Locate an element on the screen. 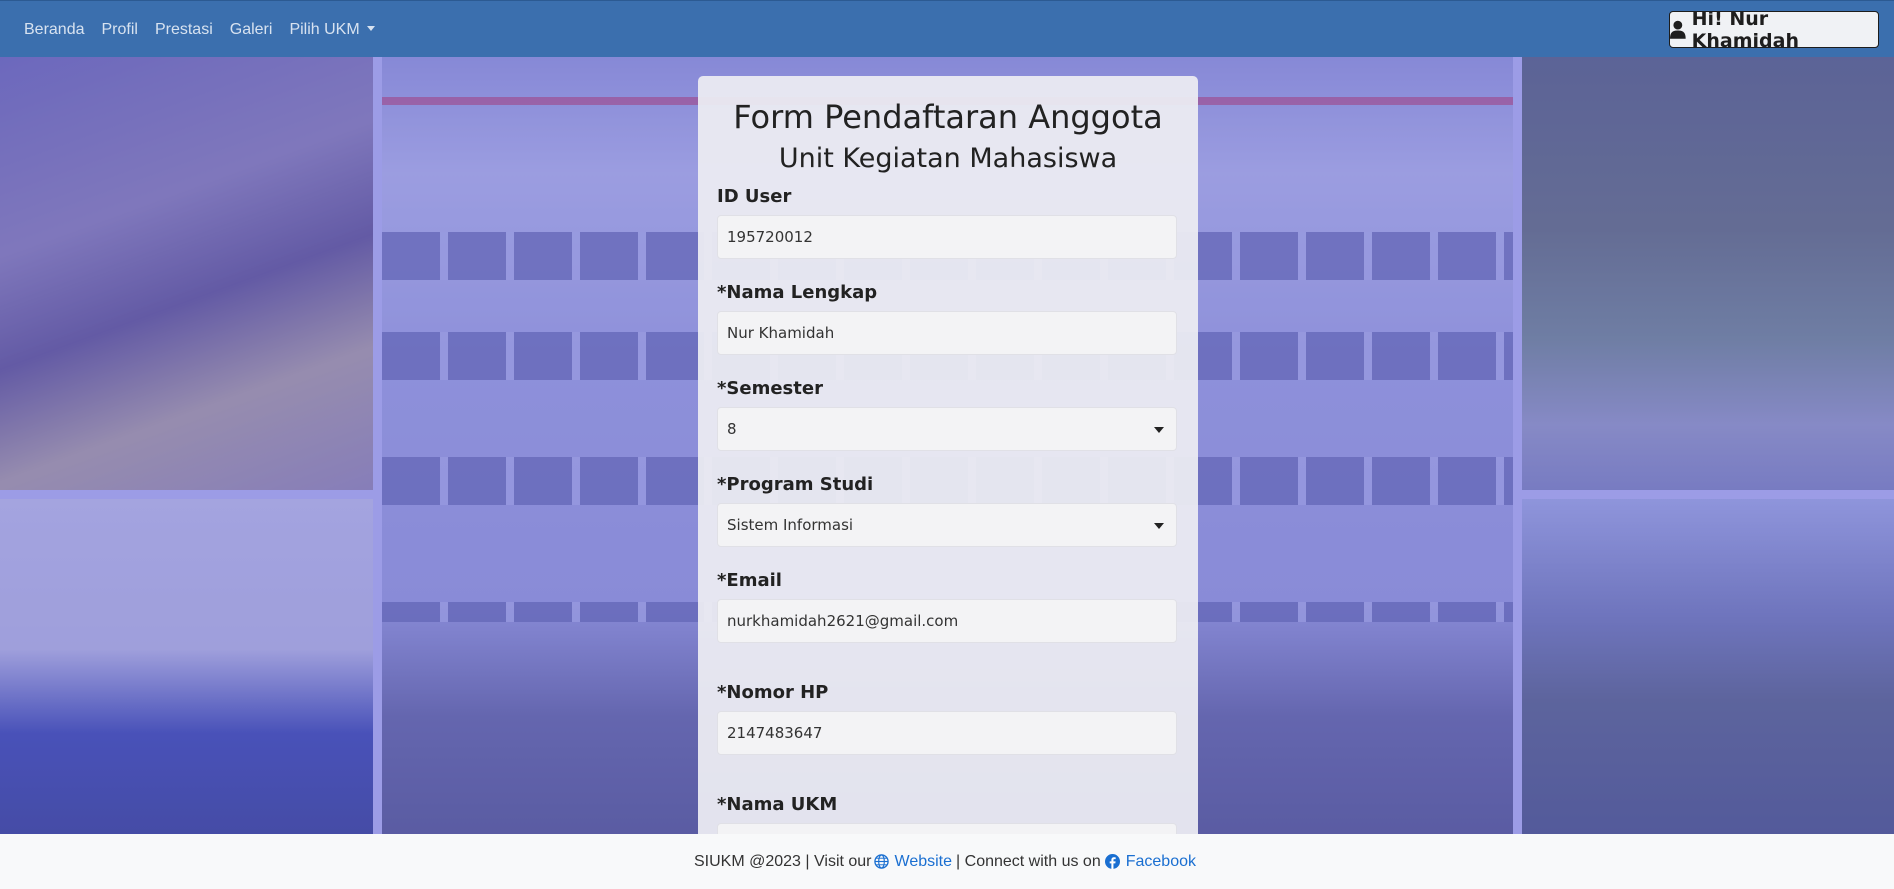  user-greeting: Hi! Nur Khamidah is located at coordinates (1745, 29).